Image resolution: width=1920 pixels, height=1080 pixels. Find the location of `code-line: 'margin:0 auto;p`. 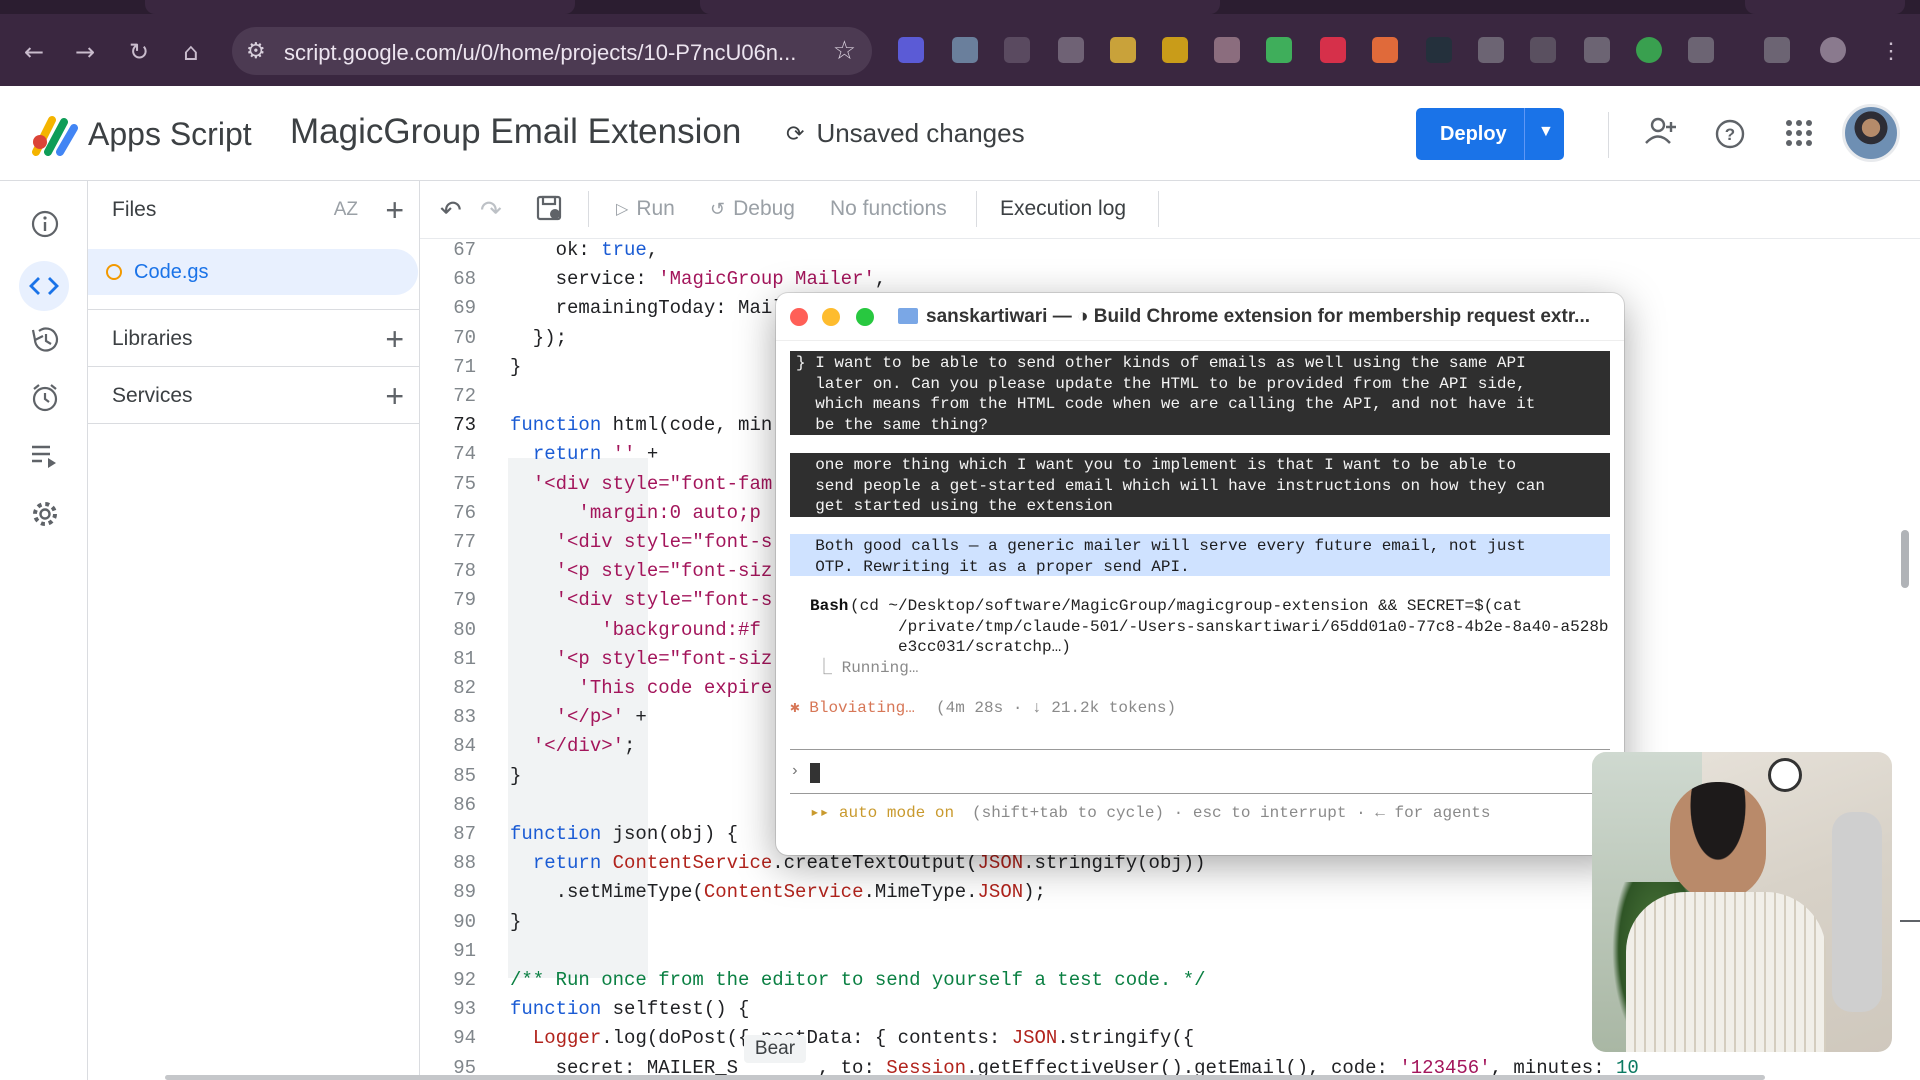

code-line: 'margin:0 auto;p is located at coordinates (635, 513).